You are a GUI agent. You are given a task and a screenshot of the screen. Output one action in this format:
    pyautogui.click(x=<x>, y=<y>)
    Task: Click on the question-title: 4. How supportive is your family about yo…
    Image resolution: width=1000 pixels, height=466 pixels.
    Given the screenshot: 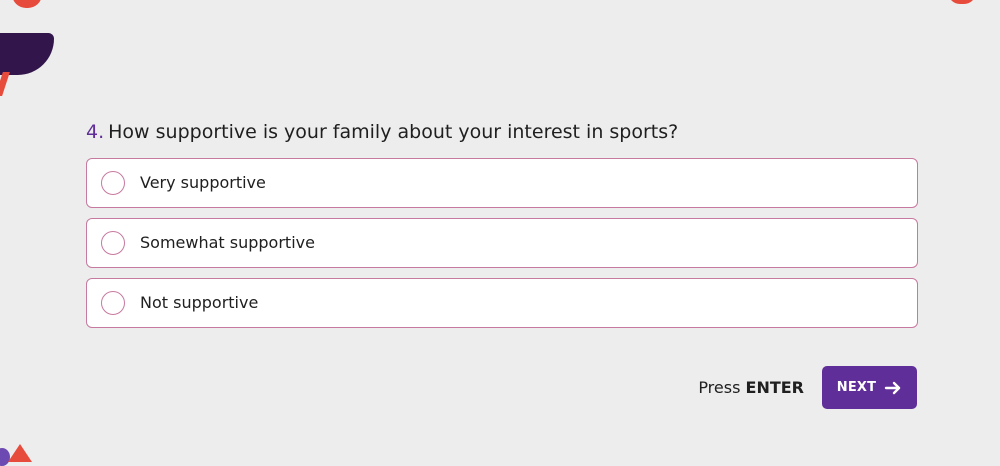 What is the action you would take?
    pyautogui.click(x=501, y=132)
    